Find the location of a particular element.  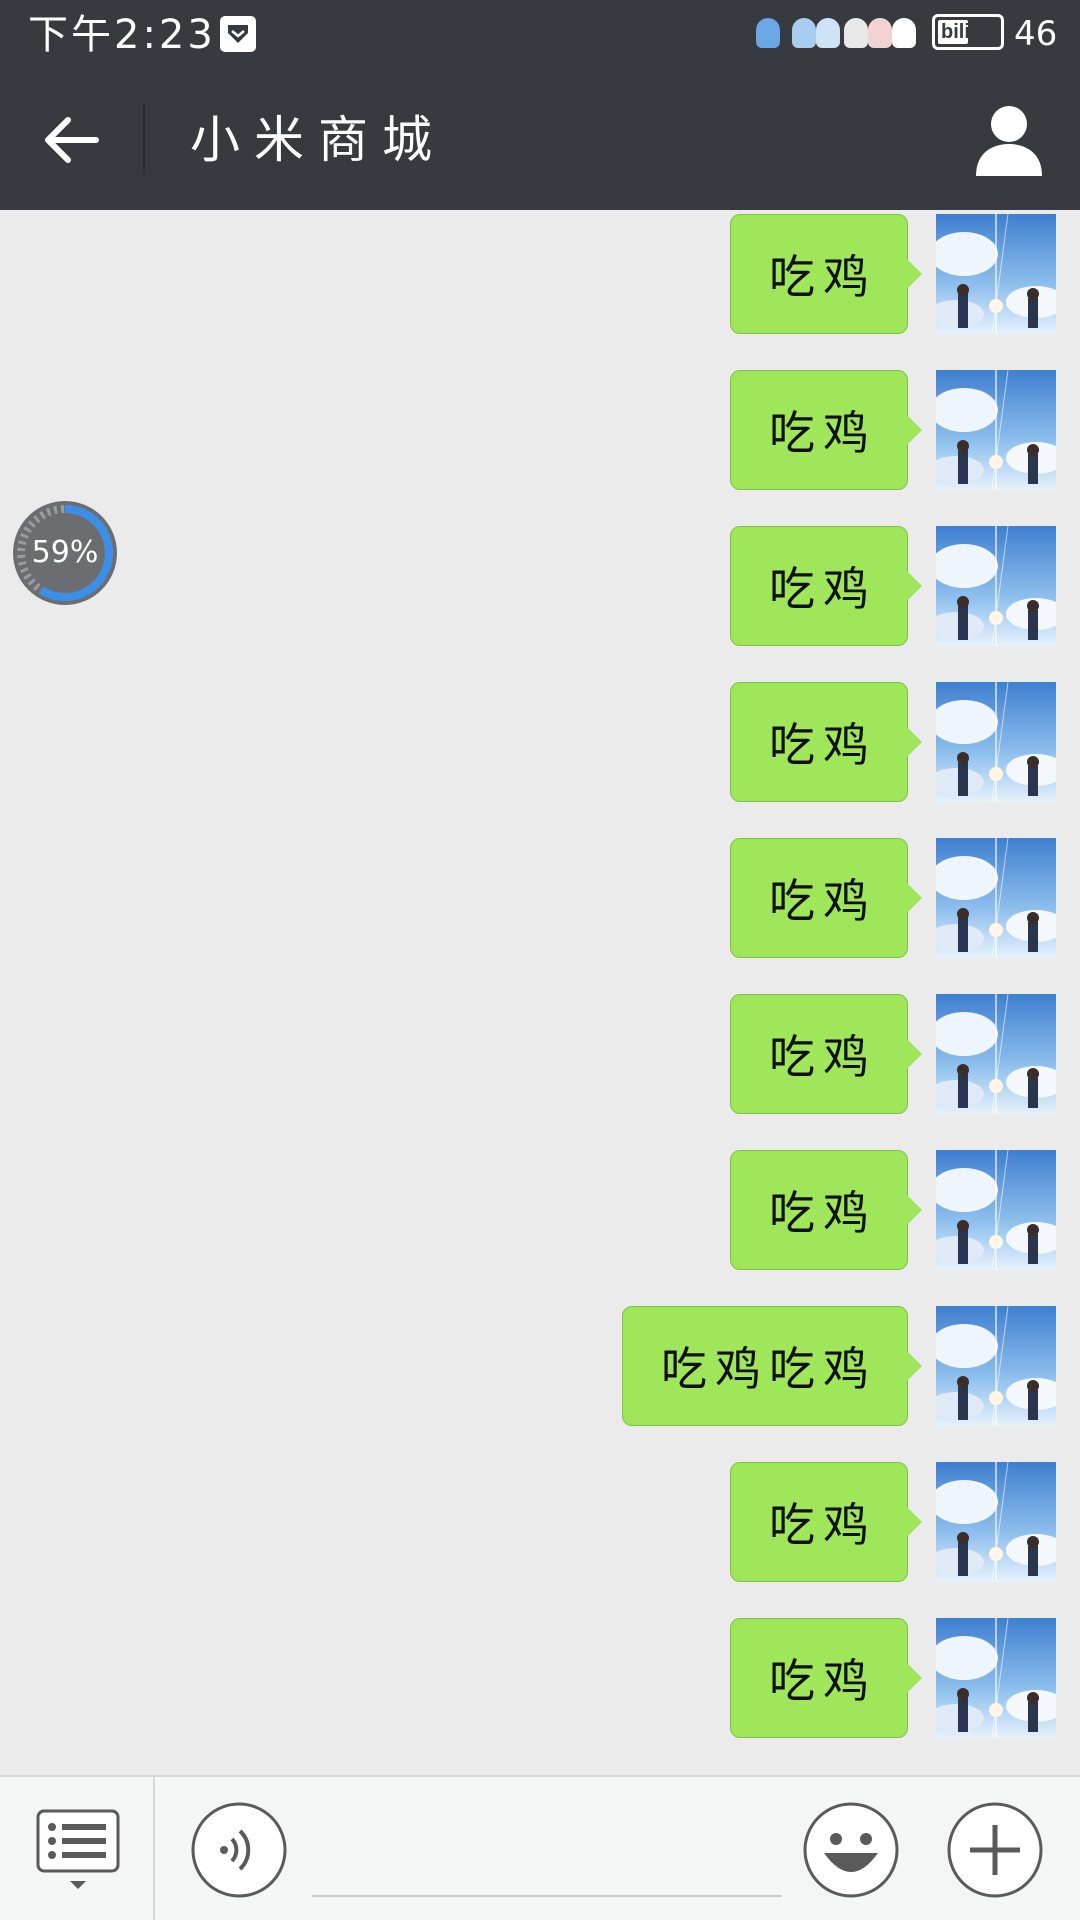

emoji-button is located at coordinates (851, 1850).